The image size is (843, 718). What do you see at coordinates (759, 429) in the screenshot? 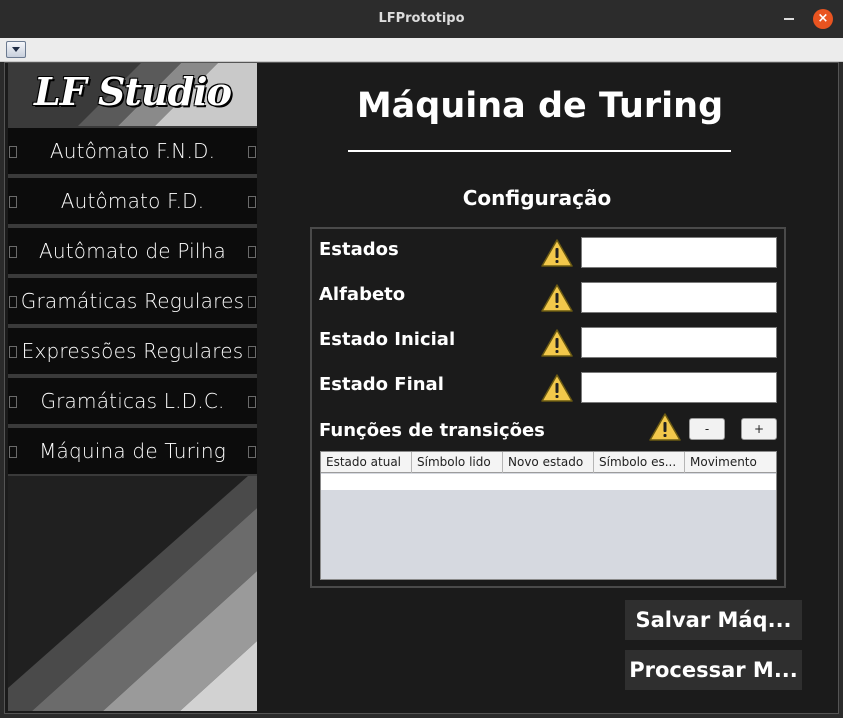
I see `add-transition-button: +` at bounding box center [759, 429].